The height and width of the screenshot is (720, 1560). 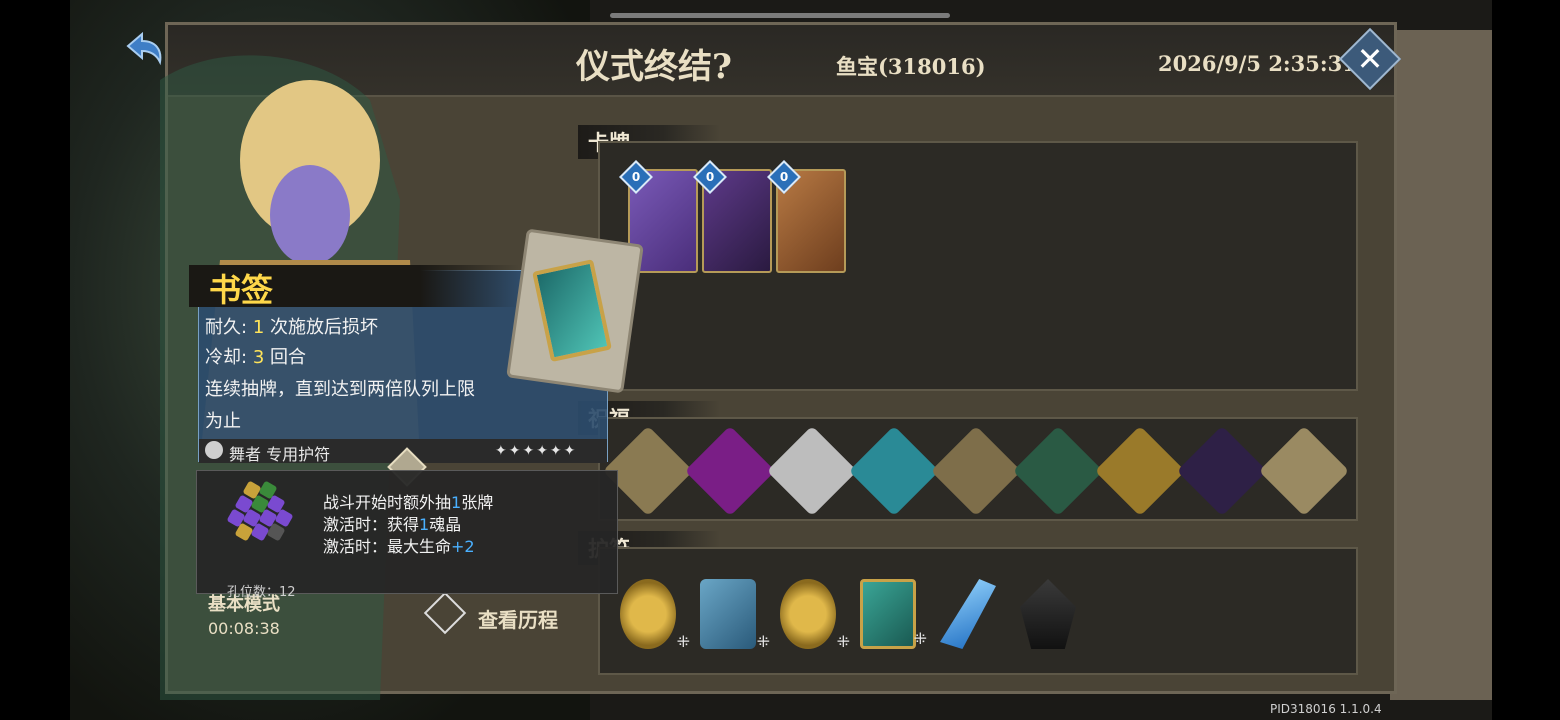 What do you see at coordinates (261, 592) in the screenshot?
I see `slot-count: 孔位数：12` at bounding box center [261, 592].